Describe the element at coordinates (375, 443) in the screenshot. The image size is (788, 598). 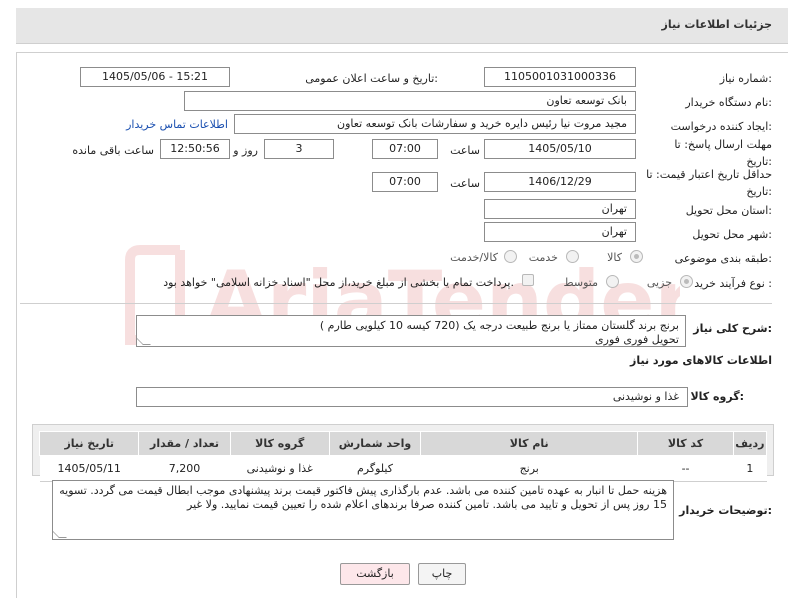
I see `col-unit: واحد شمارش` at that location.